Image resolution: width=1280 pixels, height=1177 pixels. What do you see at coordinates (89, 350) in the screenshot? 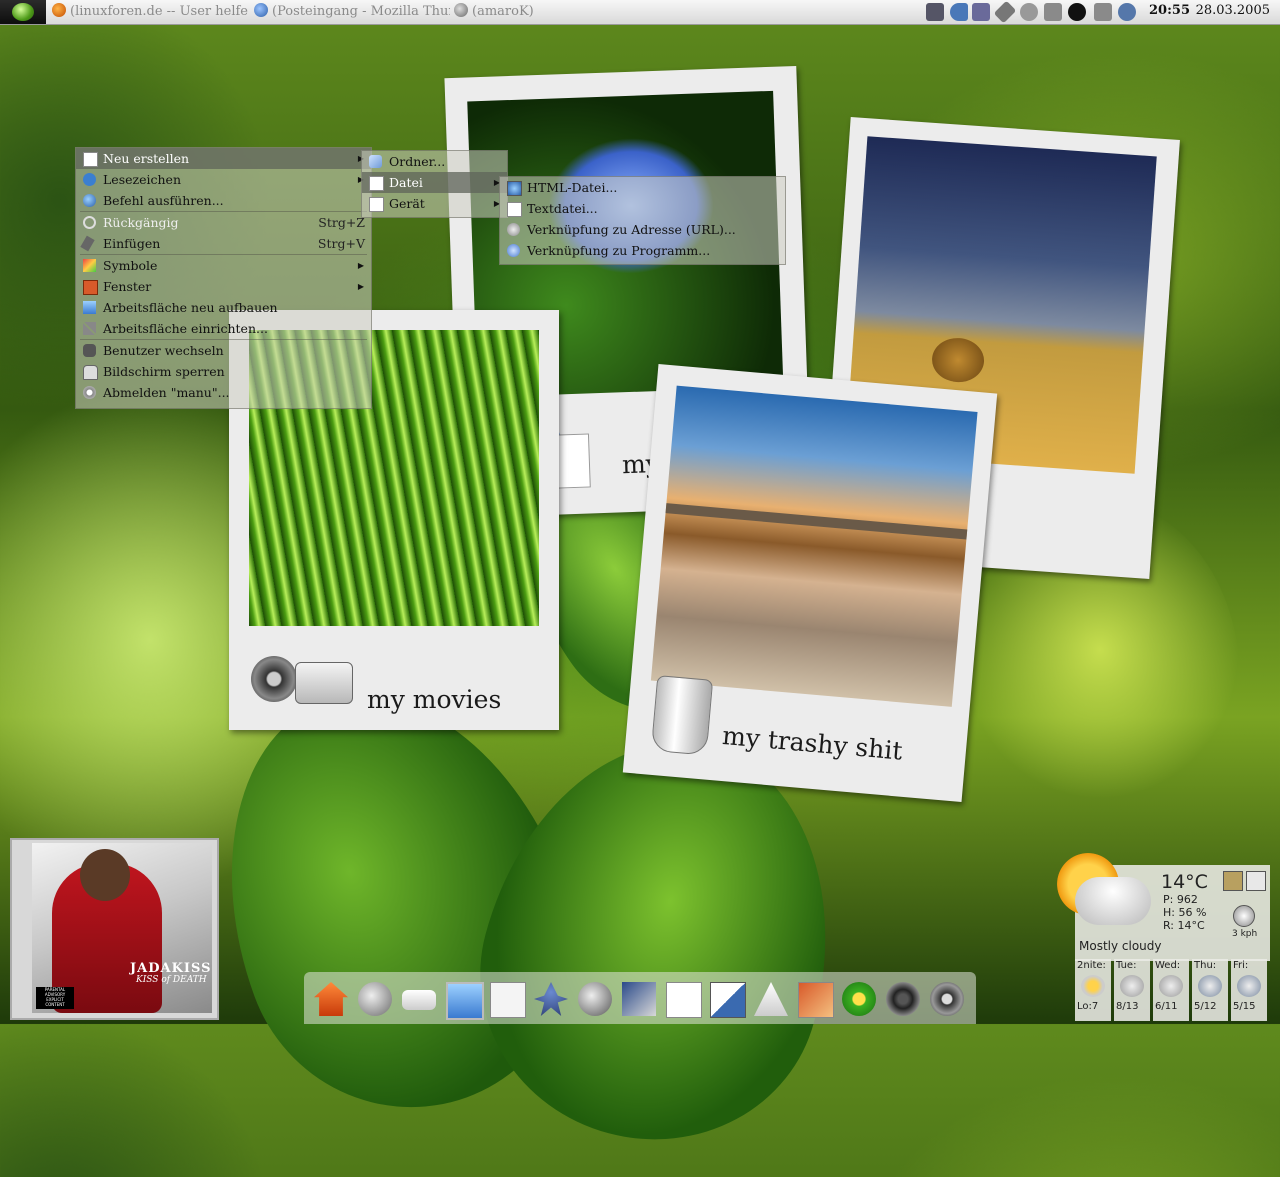
I see `switch-user-icon` at bounding box center [89, 350].